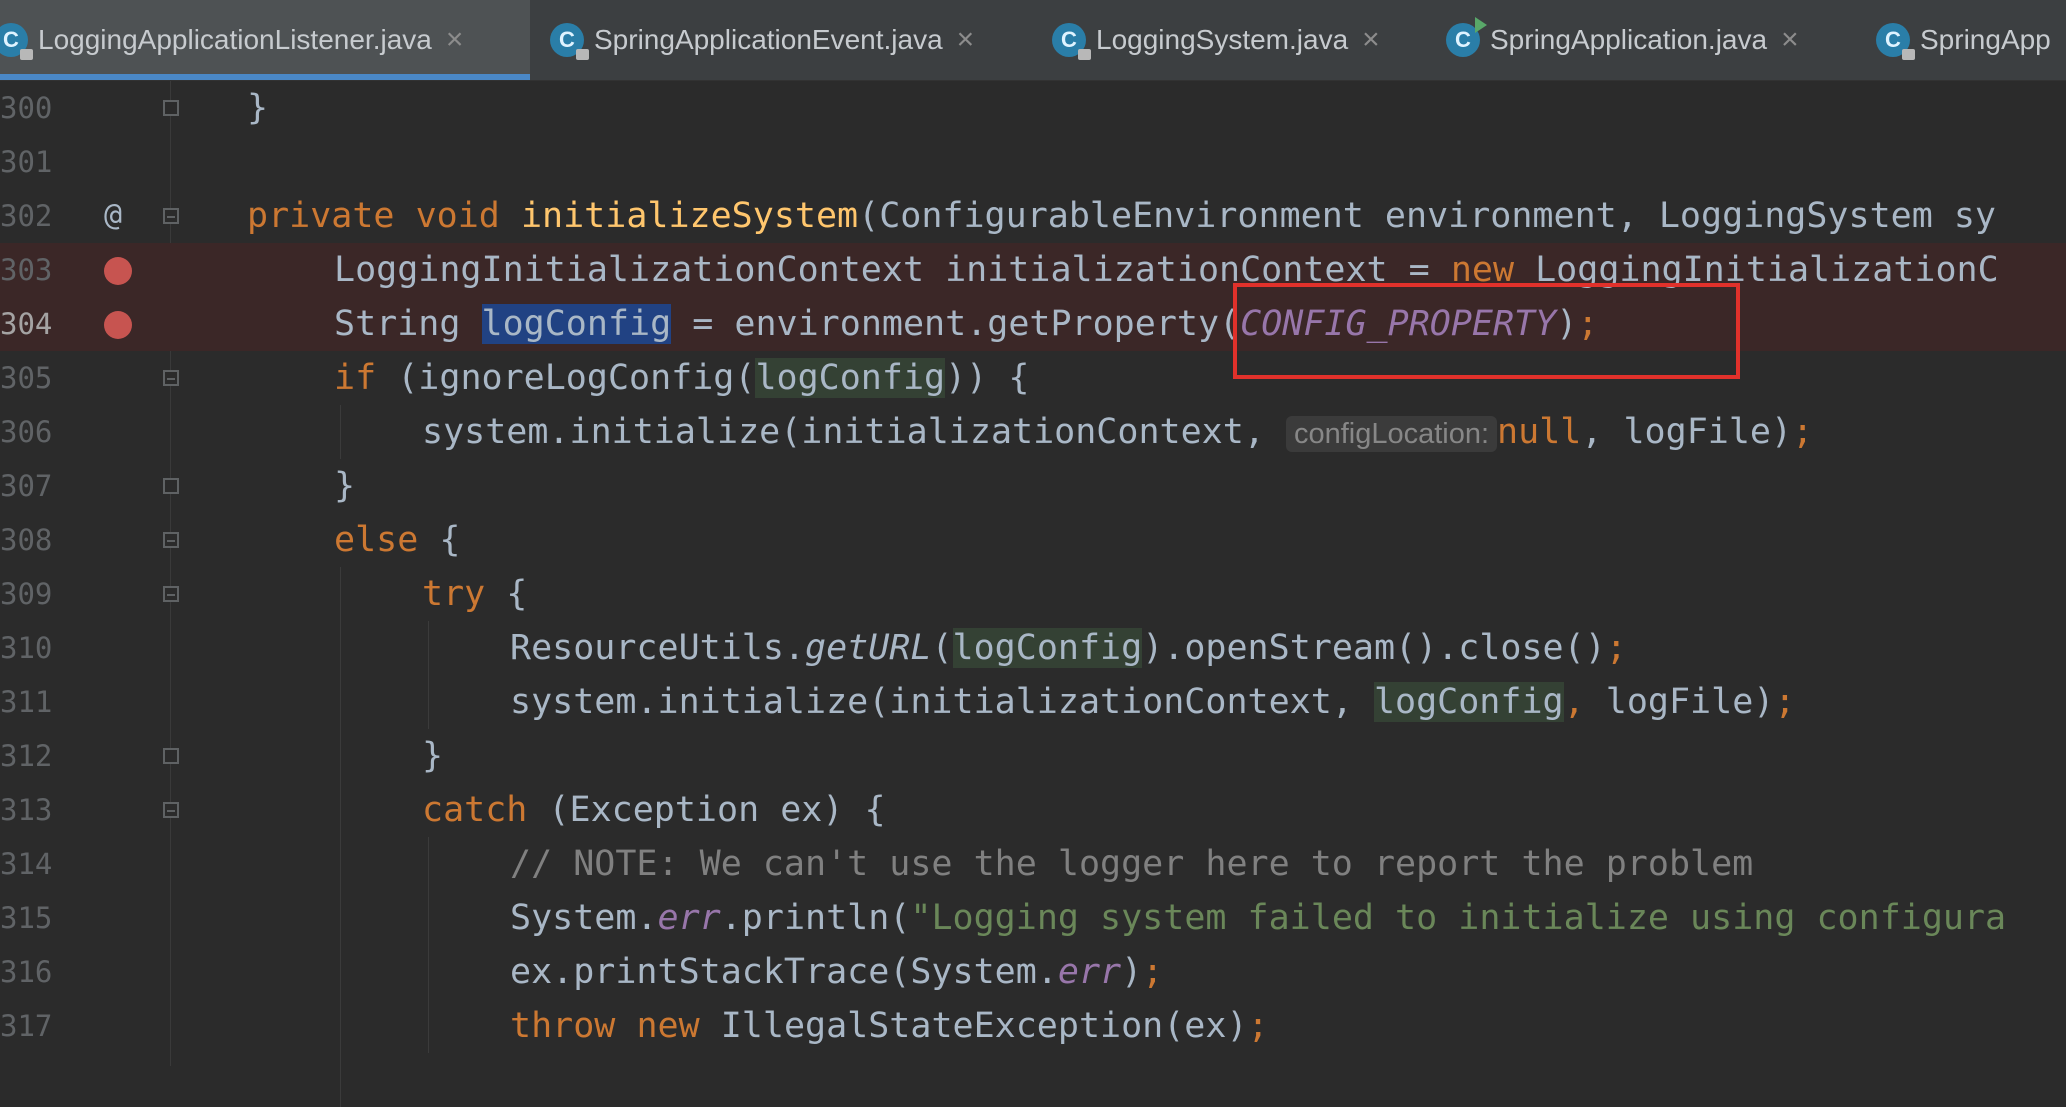  I want to click on line-number: 301, so click(26, 162).